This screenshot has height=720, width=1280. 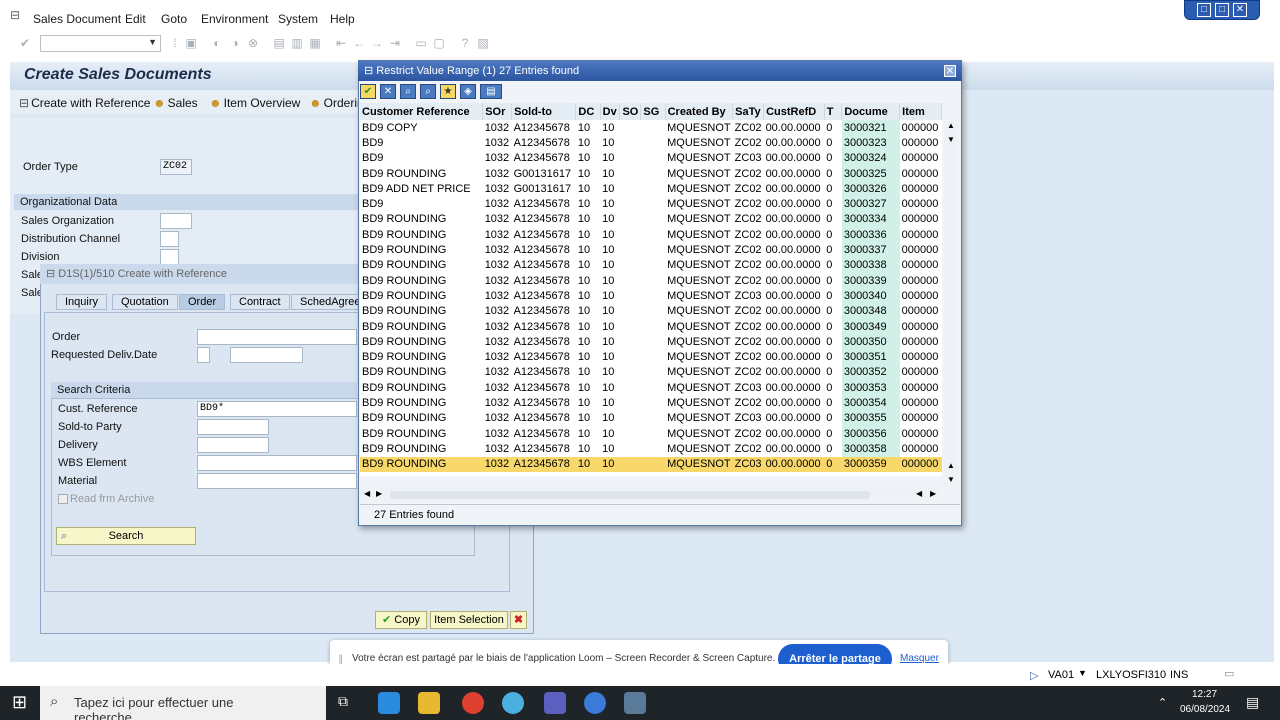 What do you see at coordinates (260, 302) in the screenshot?
I see `tab-contract: Contract` at bounding box center [260, 302].